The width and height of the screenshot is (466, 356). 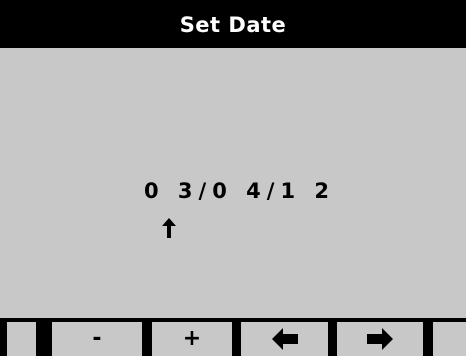 I want to click on screen-title: Set Date, so click(x=233, y=25).